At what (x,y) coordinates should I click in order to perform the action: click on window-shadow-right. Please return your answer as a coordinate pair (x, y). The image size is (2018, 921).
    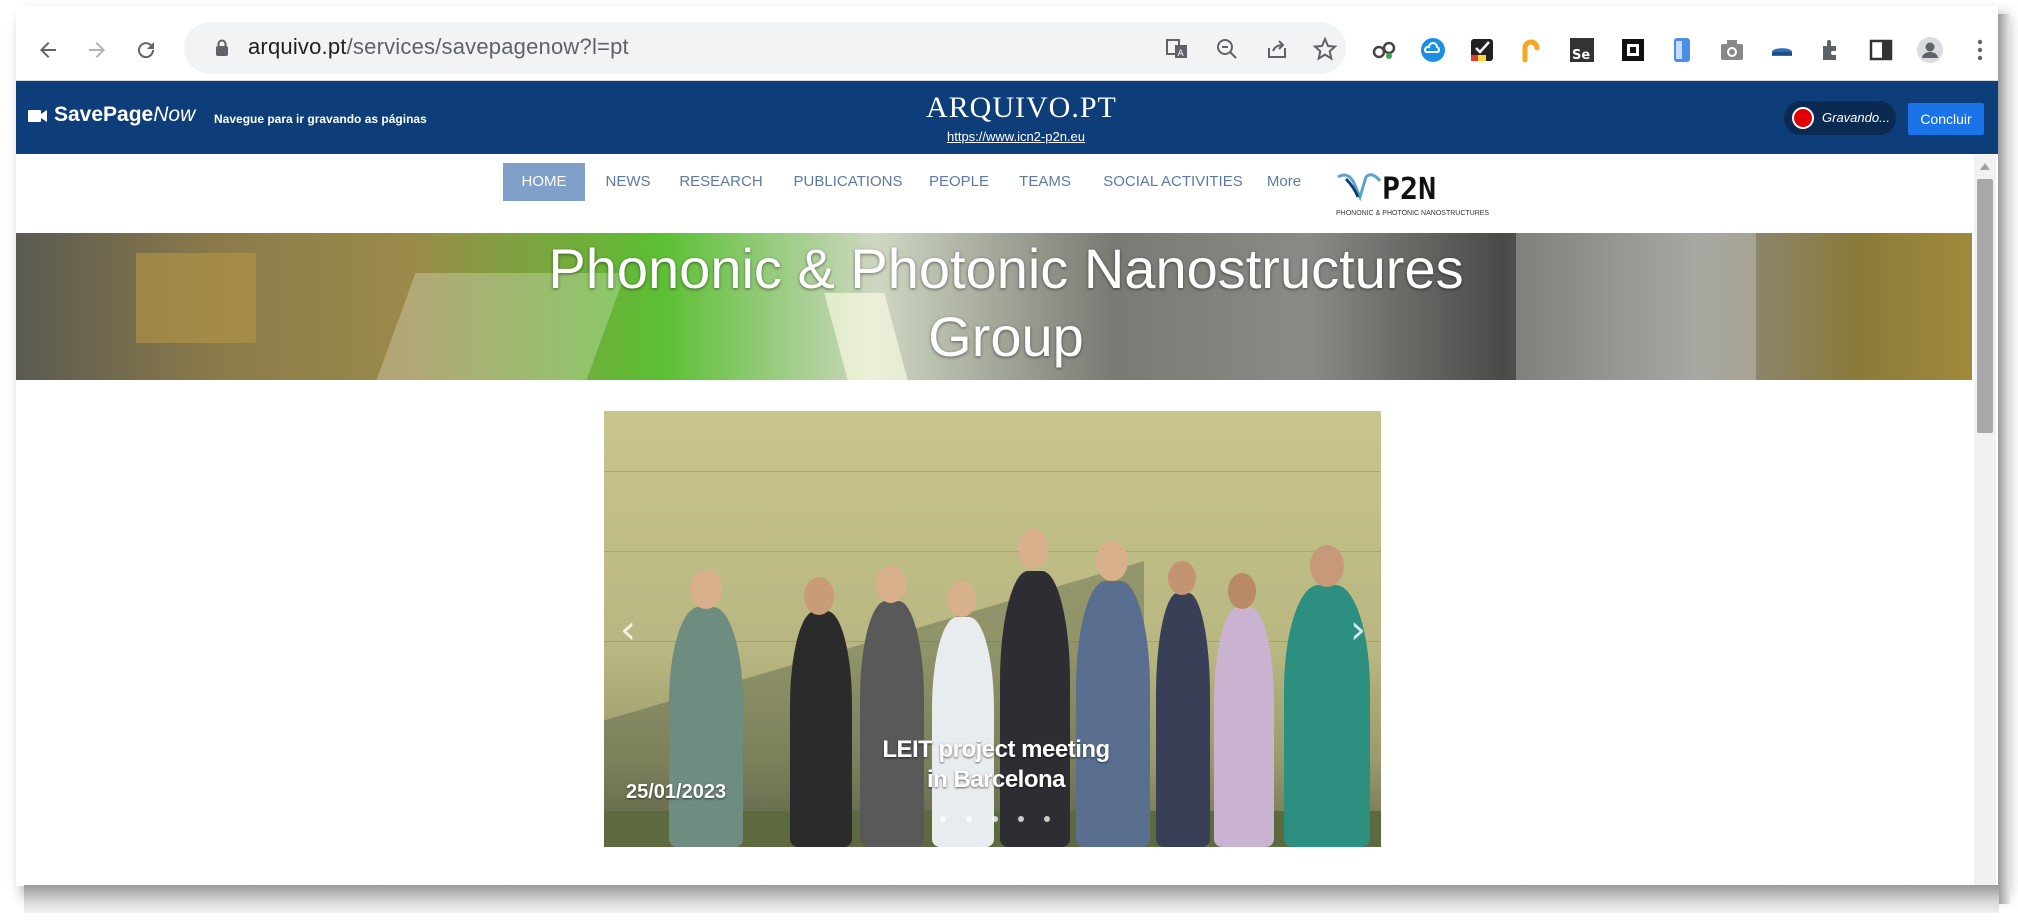
    Looking at the image, I should click on (2004, 459).